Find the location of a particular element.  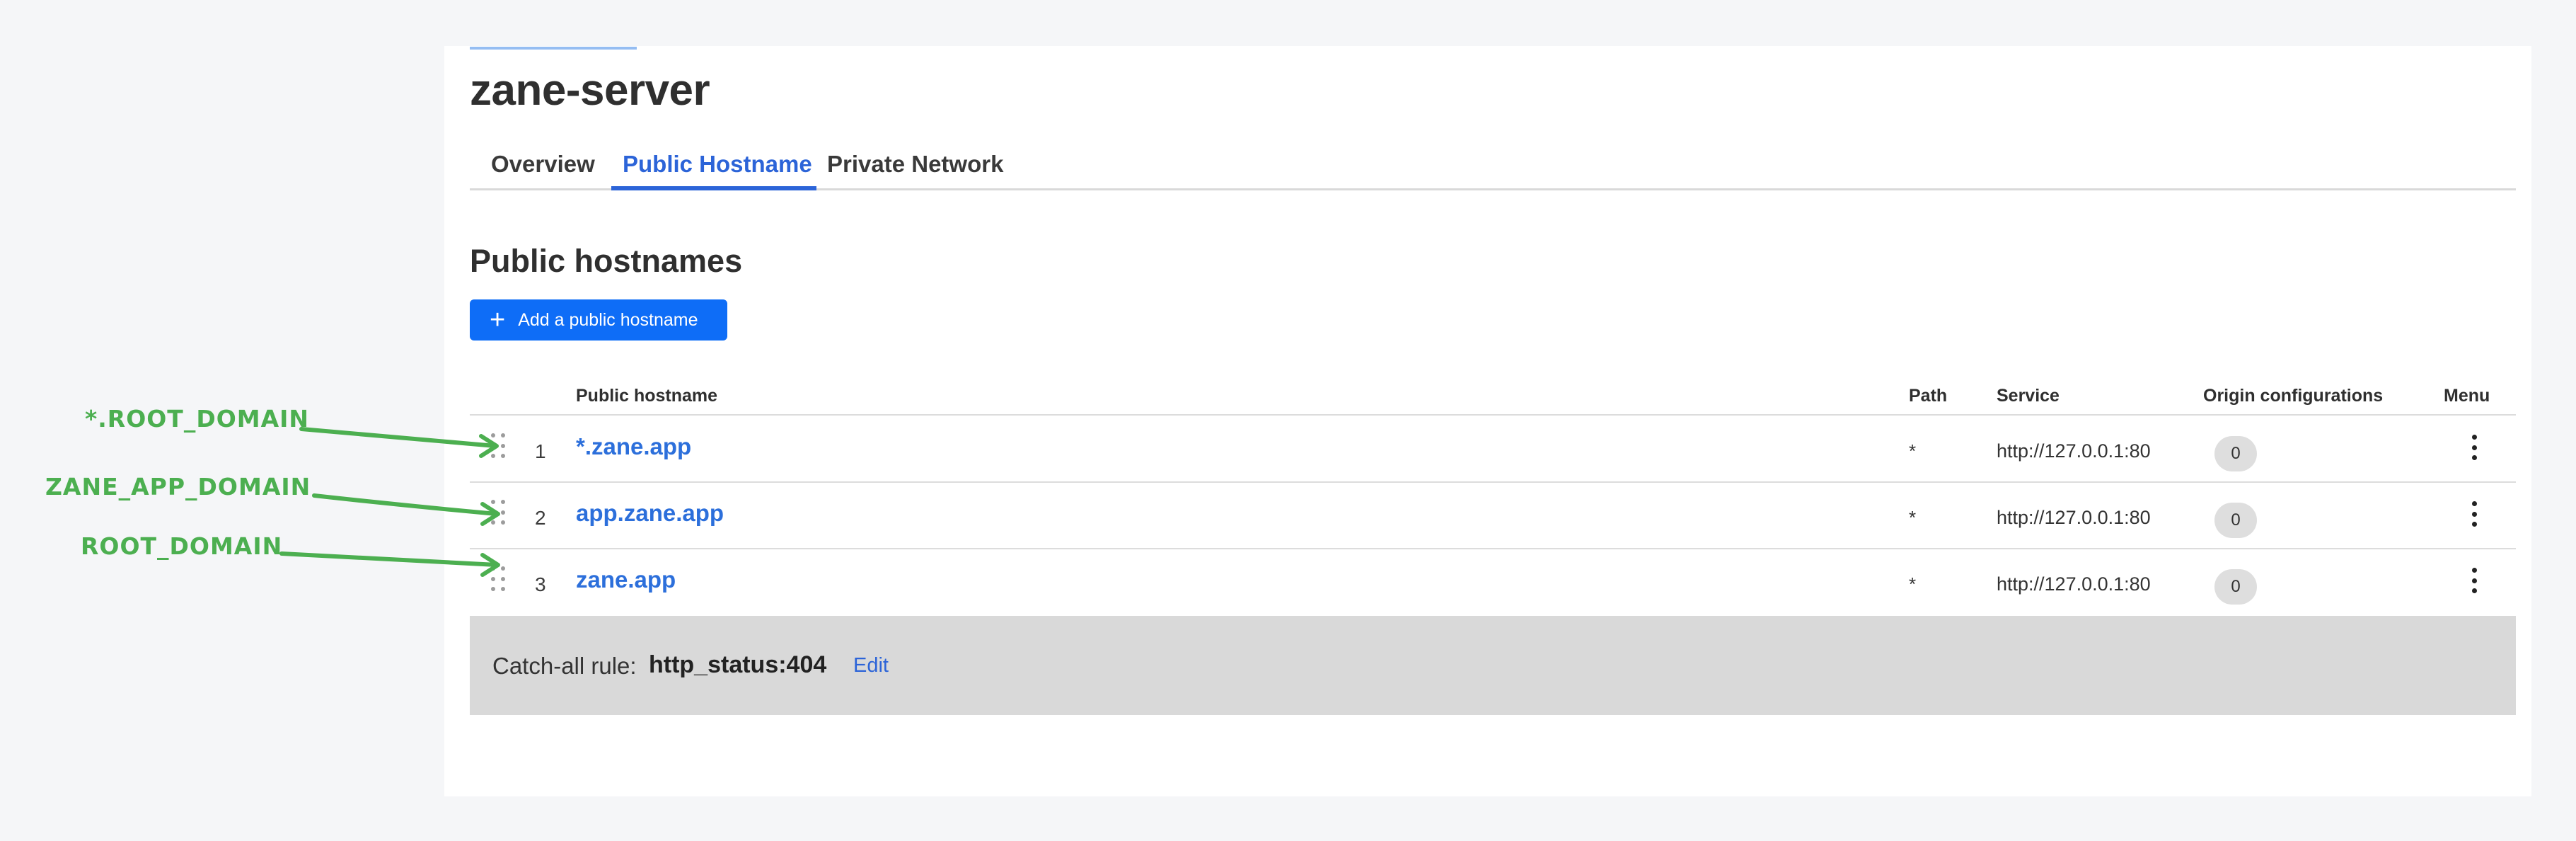

tab-bar: Overview Public Hostname Private Network is located at coordinates (1493, 167).